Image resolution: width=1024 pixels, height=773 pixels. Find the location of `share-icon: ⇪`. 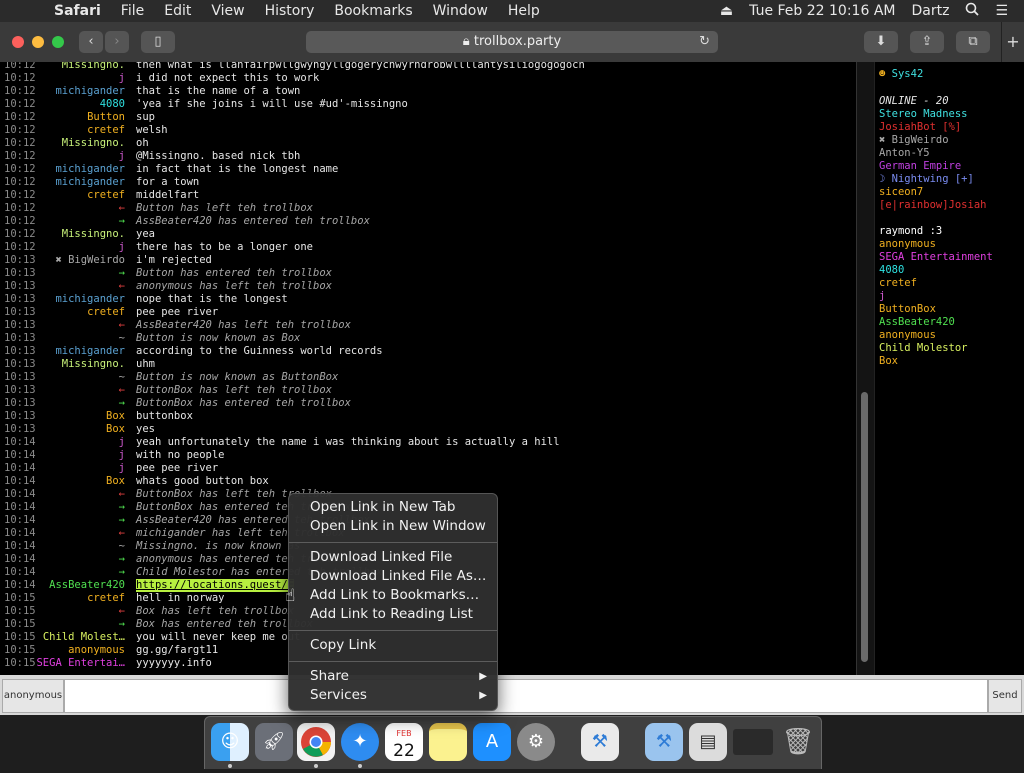

share-icon: ⇪ is located at coordinates (927, 42).